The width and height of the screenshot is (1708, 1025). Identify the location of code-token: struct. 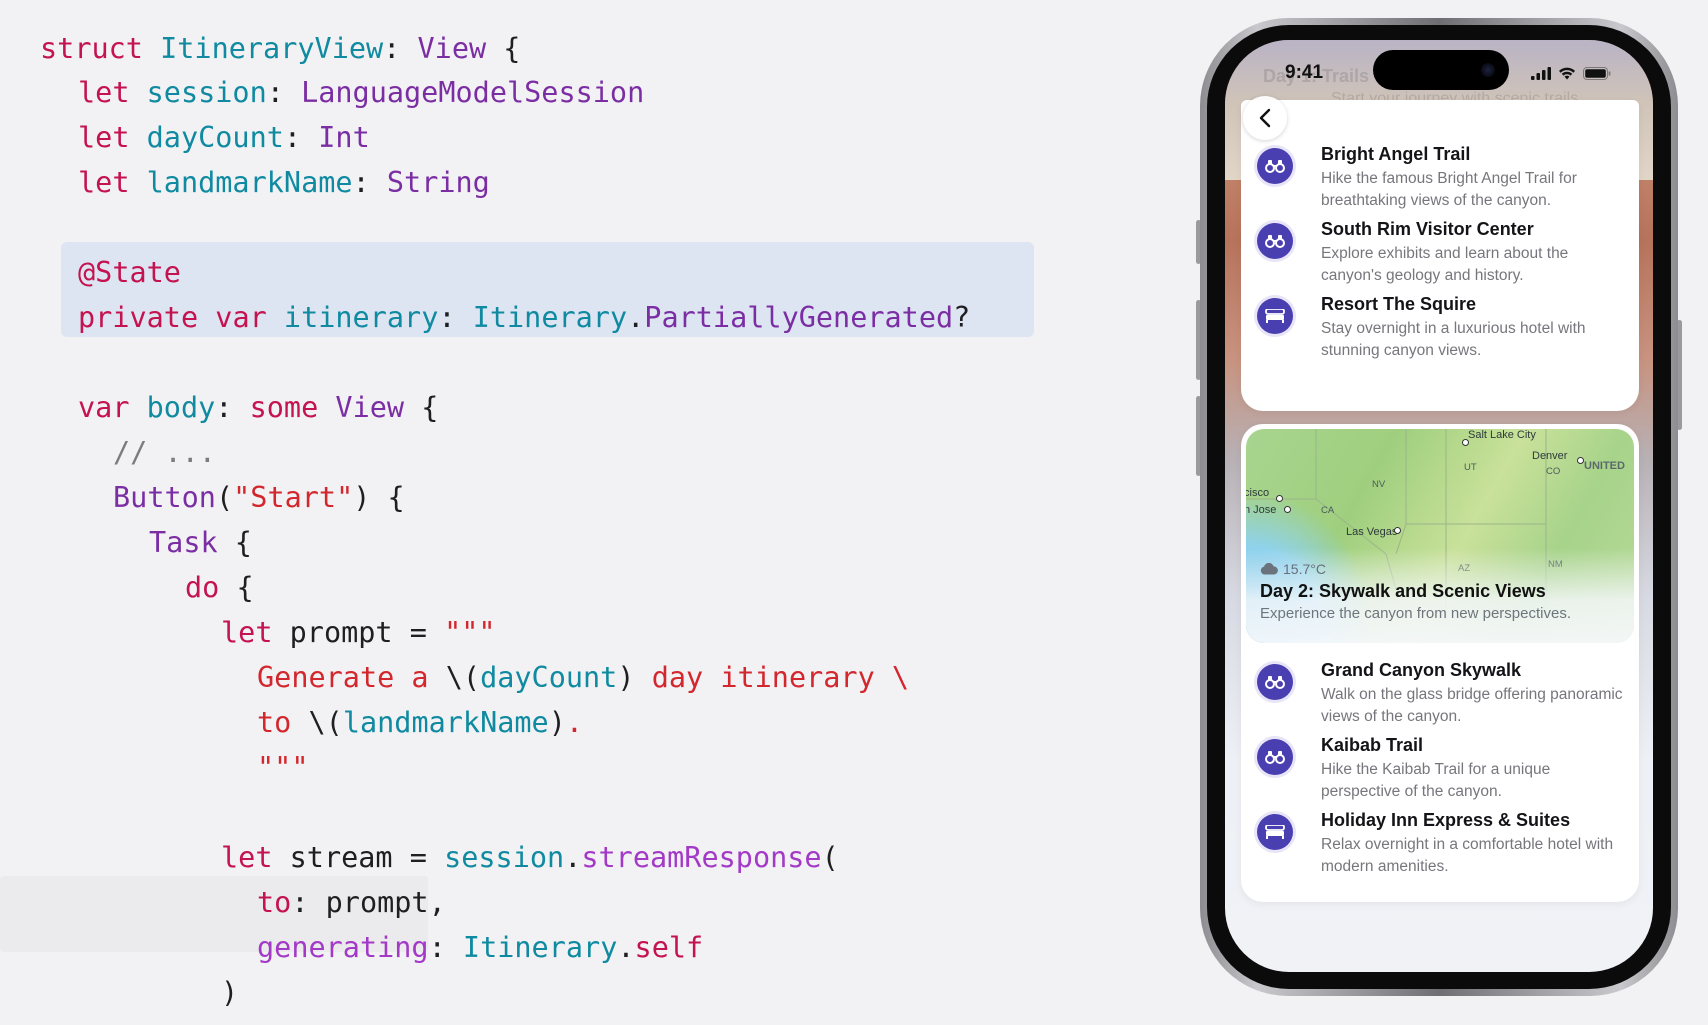
(100, 48).